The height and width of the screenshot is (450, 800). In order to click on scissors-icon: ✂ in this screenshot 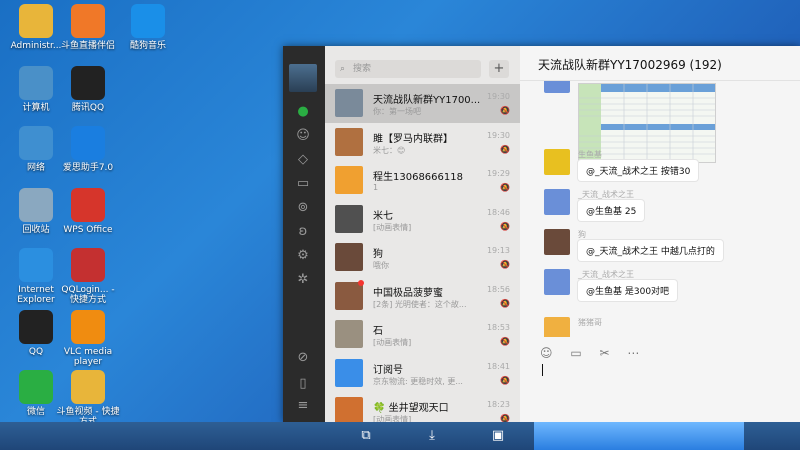, I will do `click(605, 353)`.